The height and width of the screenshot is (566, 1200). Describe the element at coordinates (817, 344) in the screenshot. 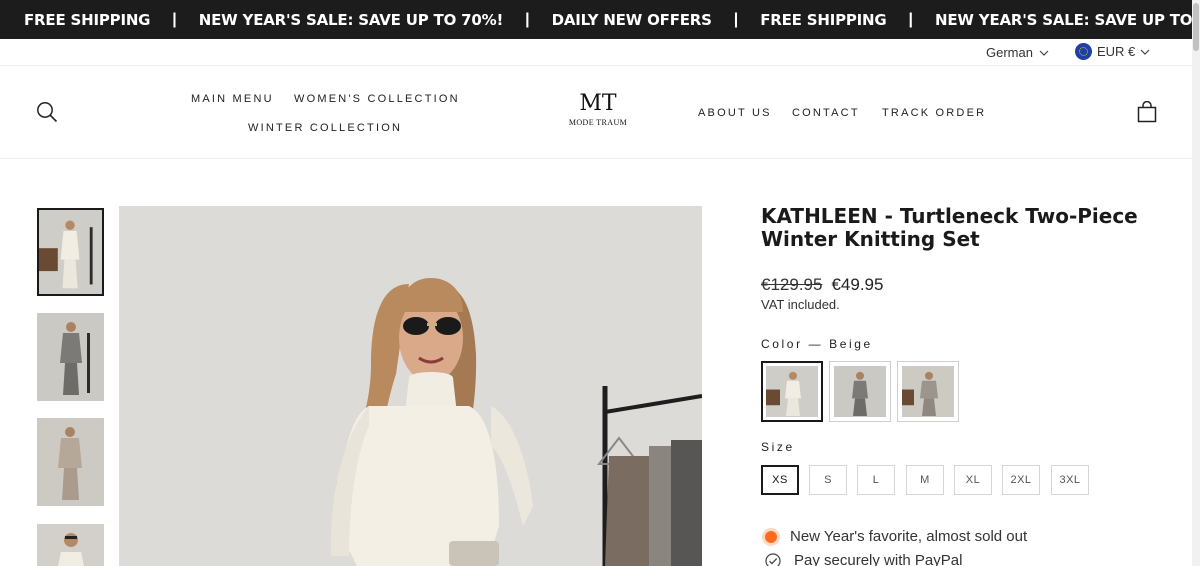

I see `color-label: Color — Beige` at that location.